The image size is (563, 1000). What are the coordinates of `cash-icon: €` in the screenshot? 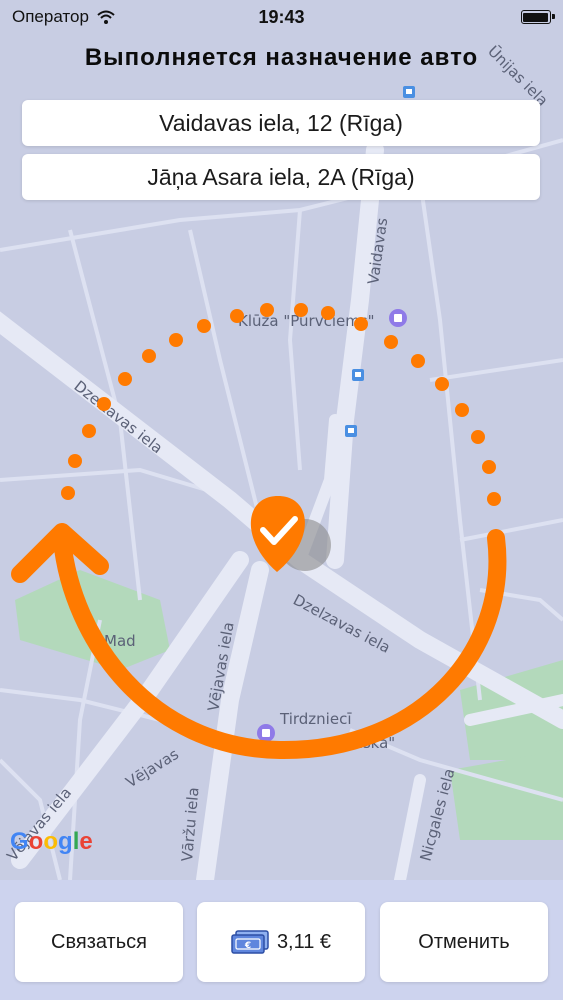 It's located at (250, 942).